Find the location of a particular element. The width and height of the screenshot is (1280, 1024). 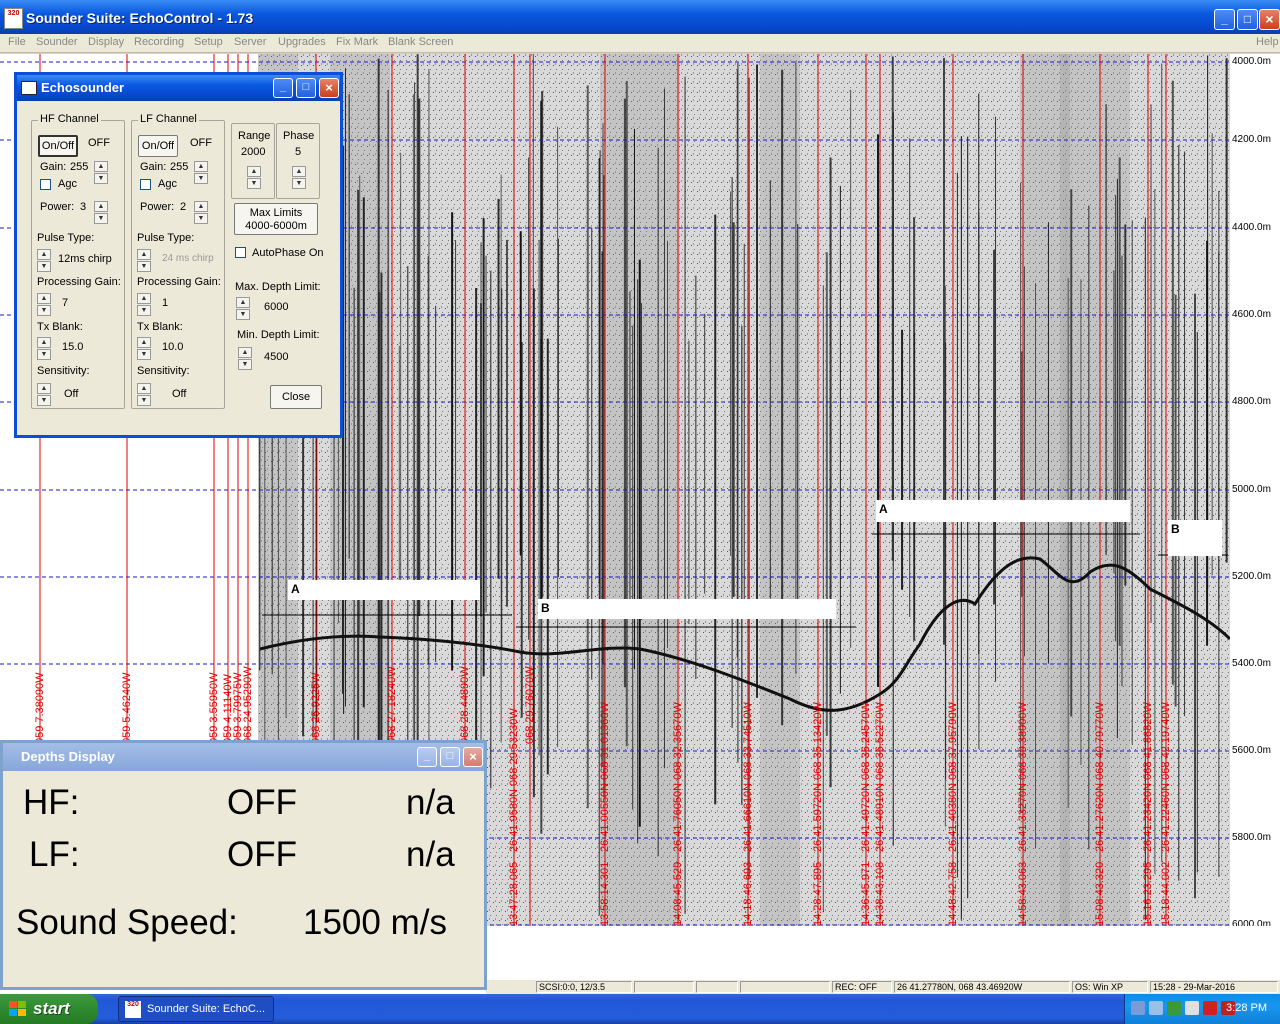

hf-gain-spinner: ▲ ▼ is located at coordinates (101, 173).